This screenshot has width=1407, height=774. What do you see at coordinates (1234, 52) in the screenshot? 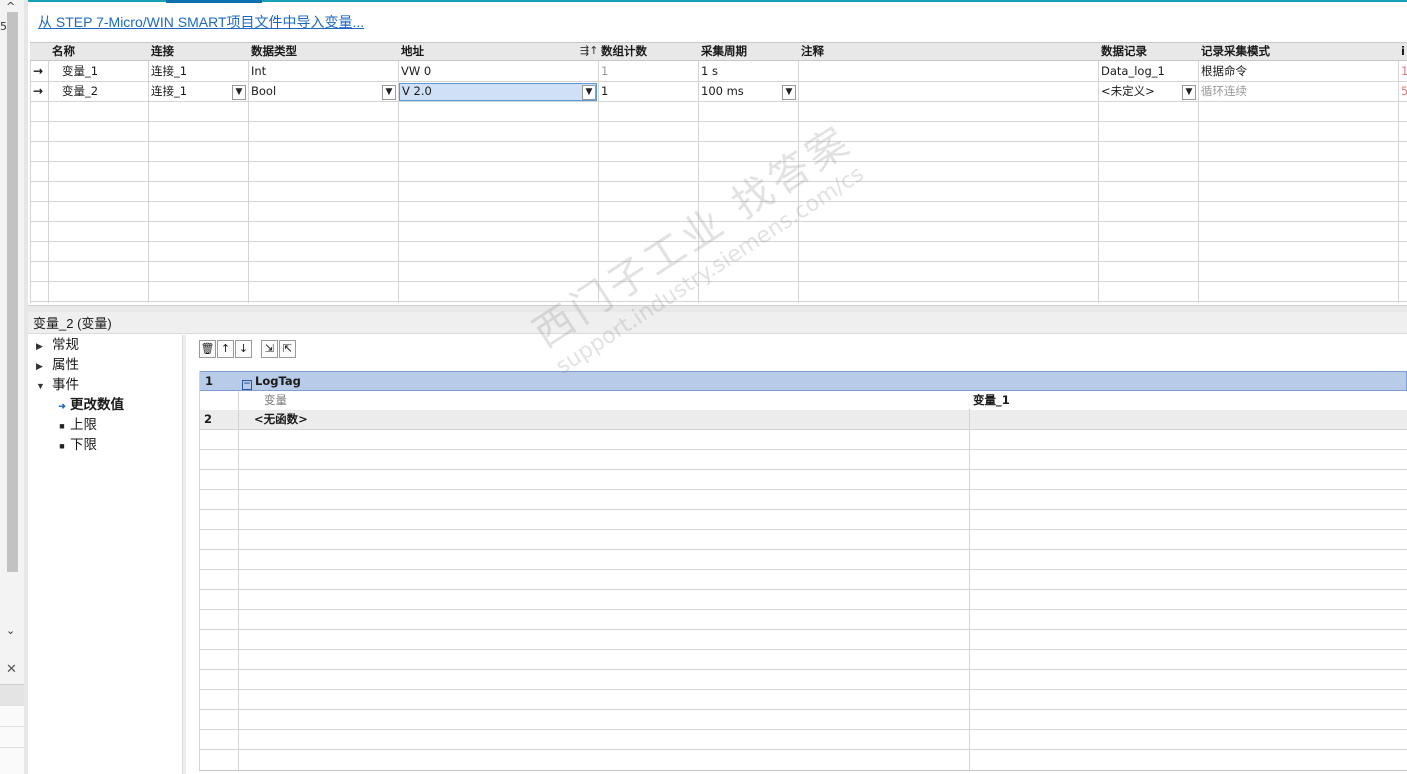
I see `col-header-log-mode: 记录采集模式` at bounding box center [1234, 52].